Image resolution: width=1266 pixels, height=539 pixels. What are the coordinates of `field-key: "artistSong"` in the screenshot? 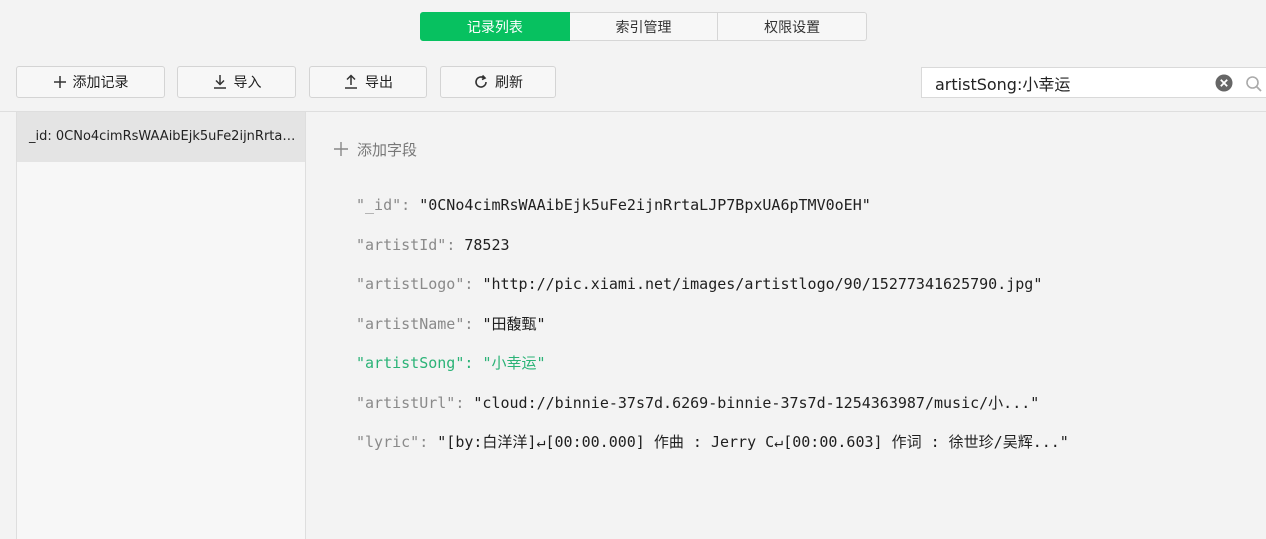 It's located at (410, 363).